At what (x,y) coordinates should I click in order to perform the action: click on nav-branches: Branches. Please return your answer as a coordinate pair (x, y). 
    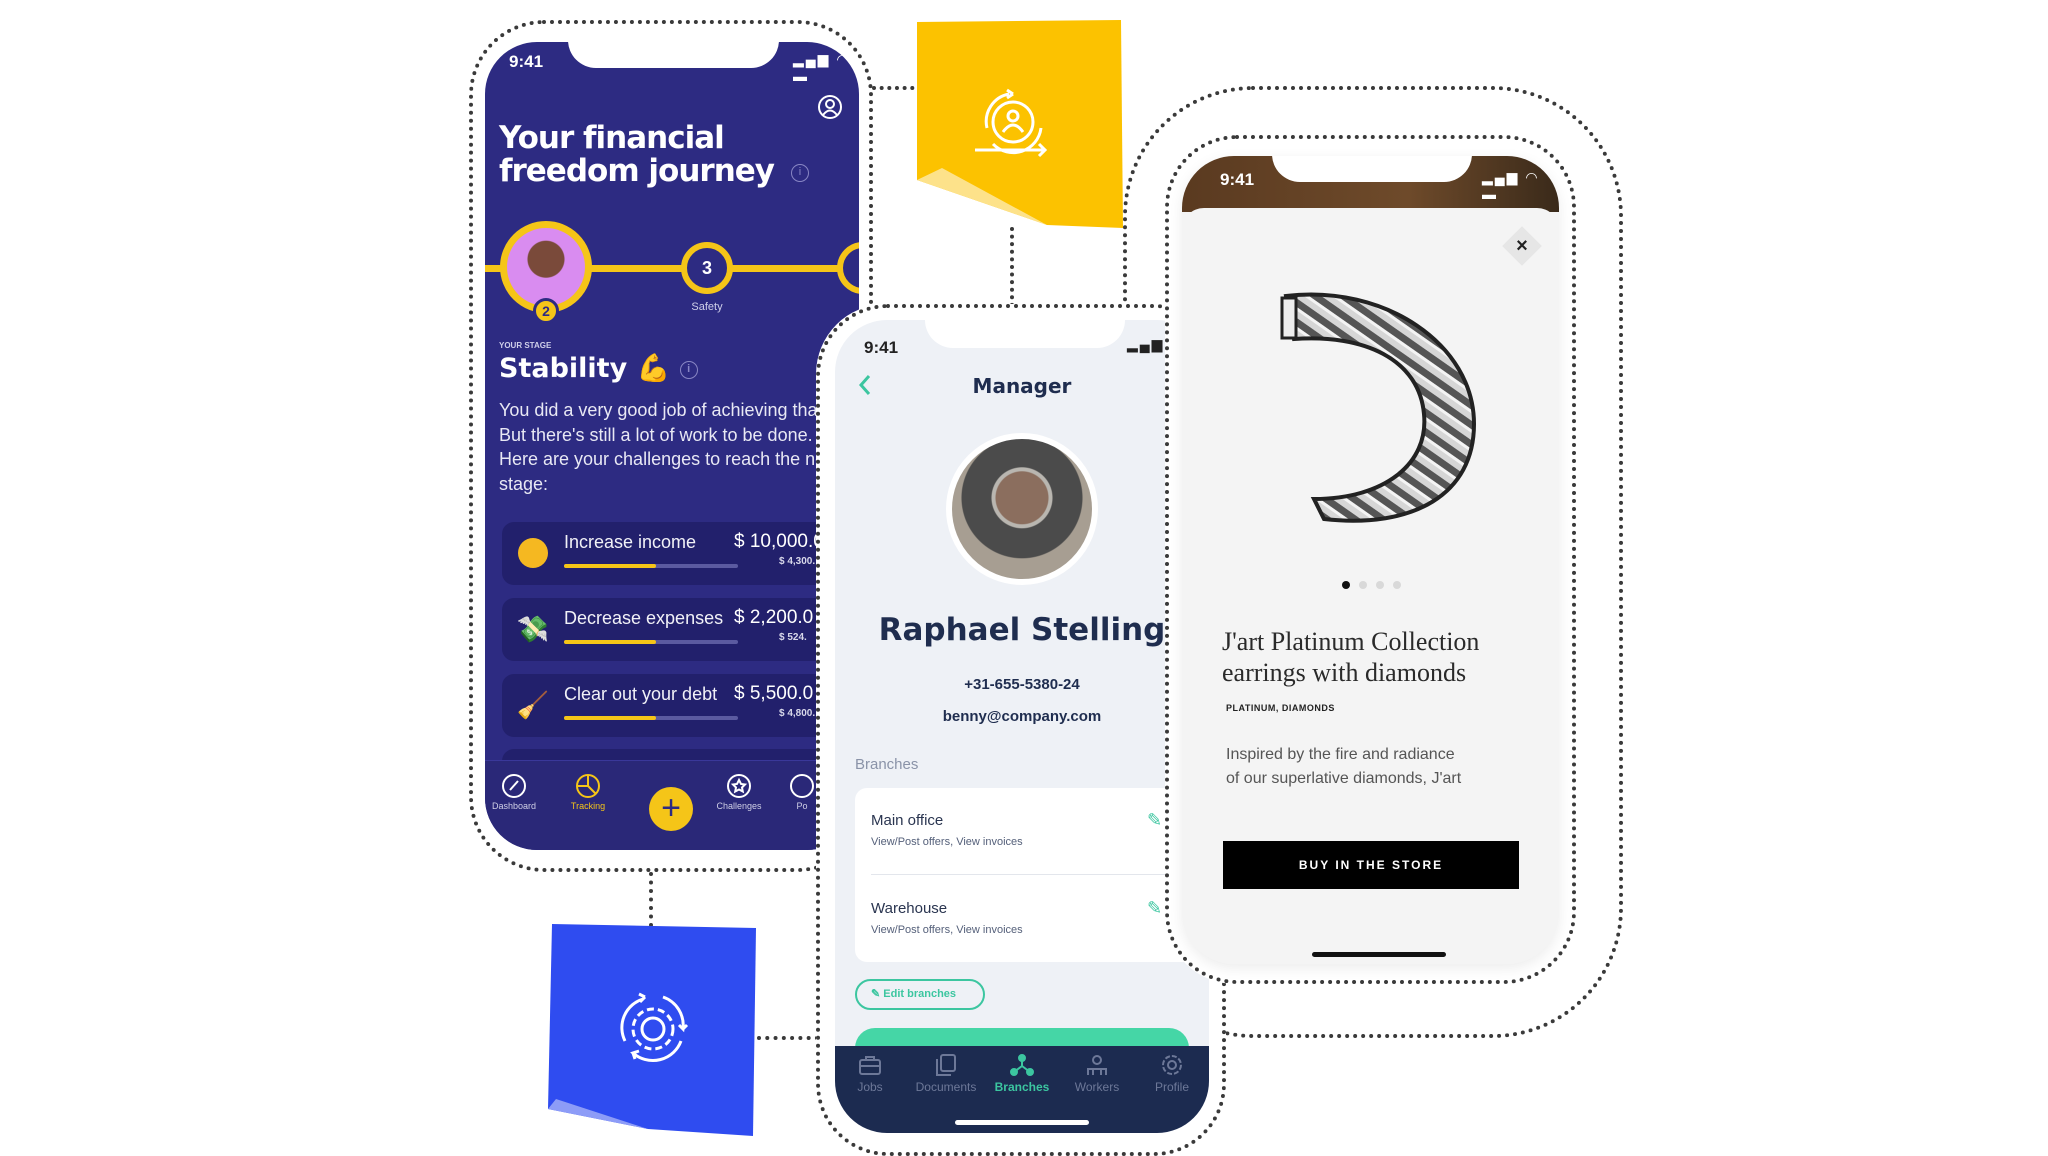
    Looking at the image, I should click on (1022, 1074).